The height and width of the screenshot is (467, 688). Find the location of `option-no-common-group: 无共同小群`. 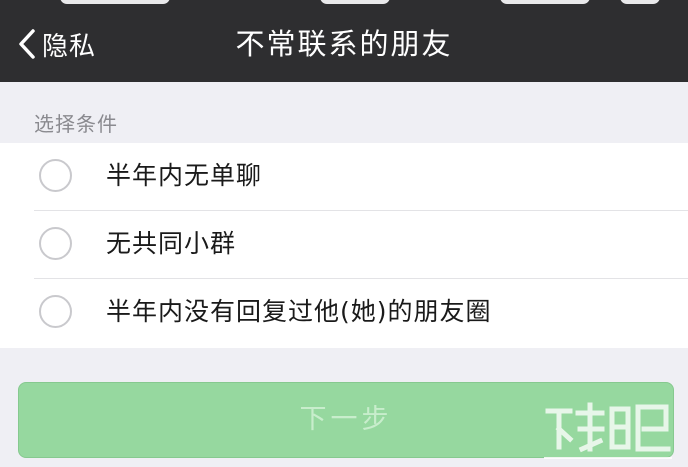

option-no-common-group: 无共同小群 is located at coordinates (344, 245).